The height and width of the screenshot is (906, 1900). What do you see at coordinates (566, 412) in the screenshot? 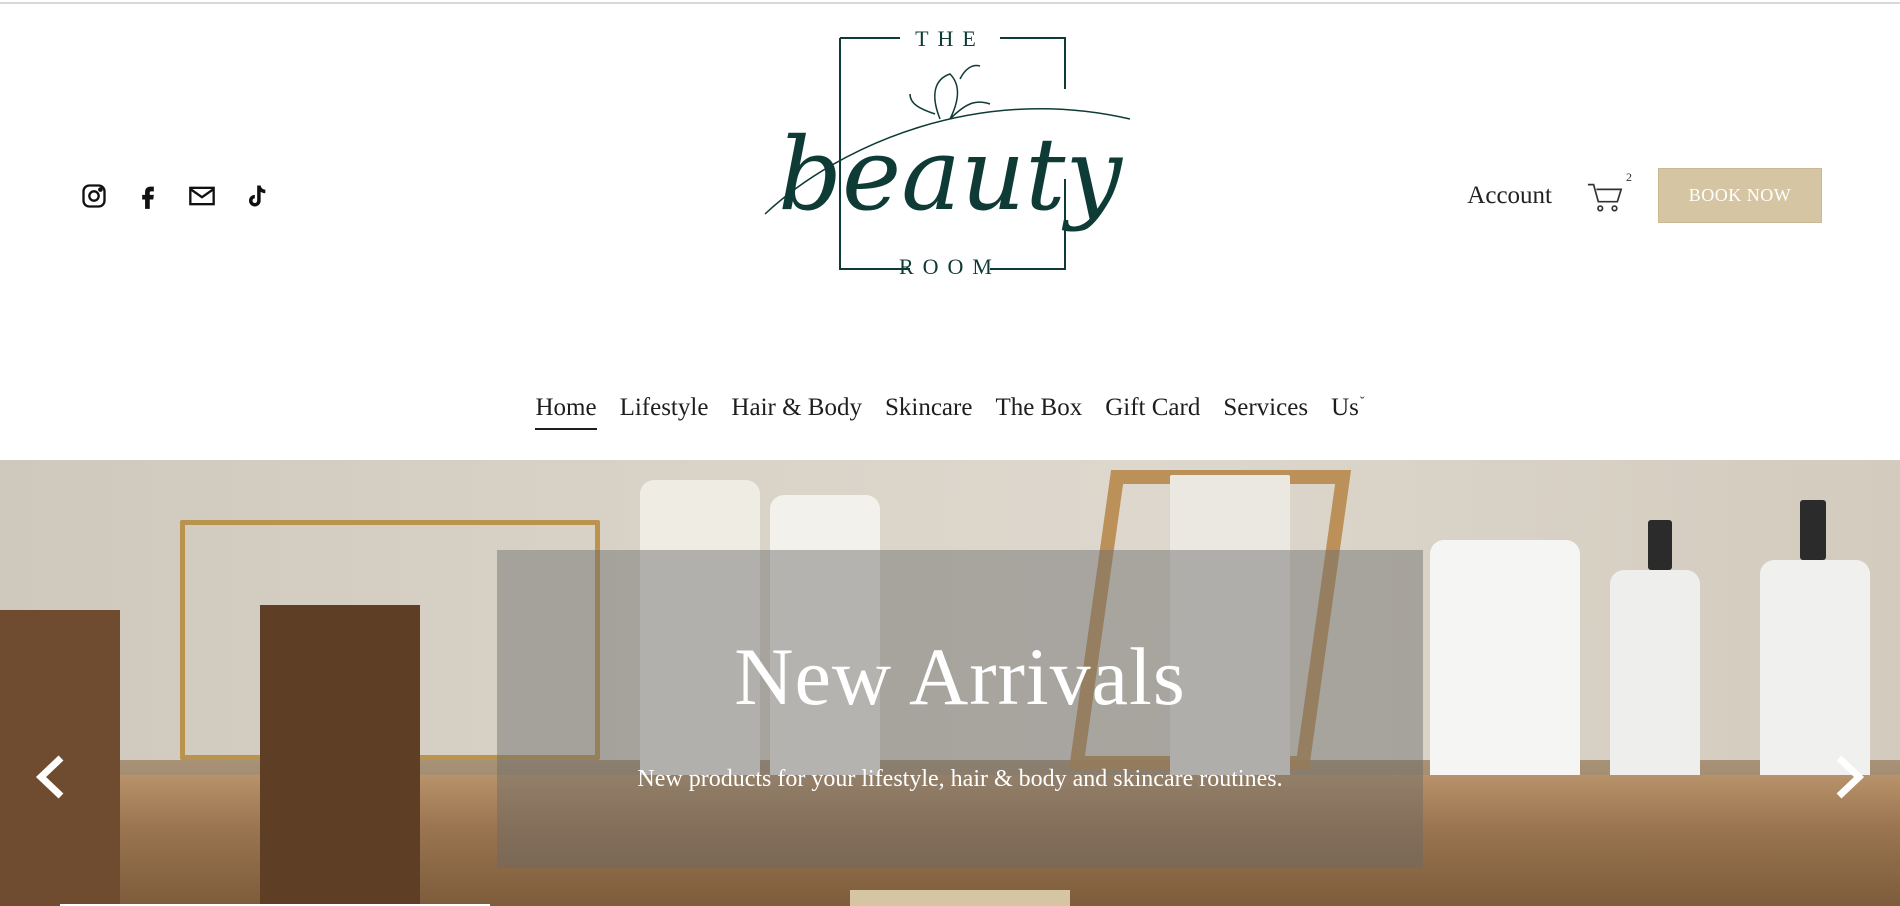
I see `nav-item-home: Home` at bounding box center [566, 412].